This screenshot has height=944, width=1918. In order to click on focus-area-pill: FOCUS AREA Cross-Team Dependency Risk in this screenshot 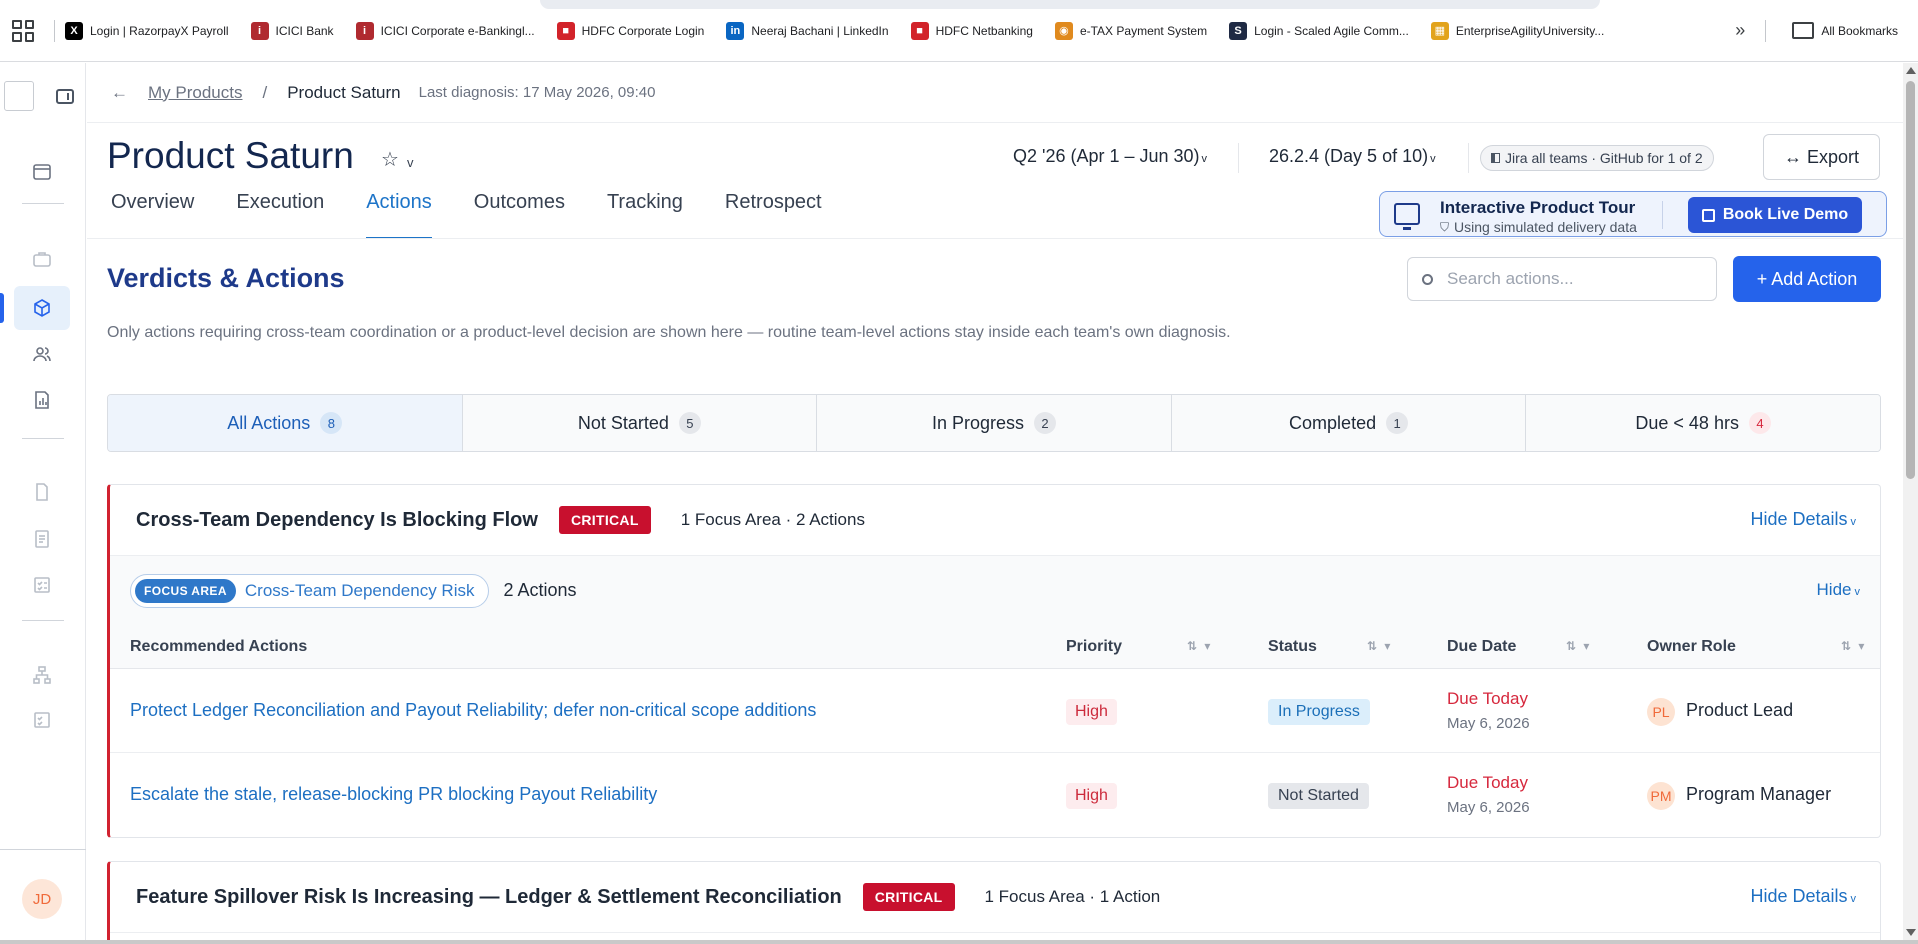, I will do `click(310, 590)`.